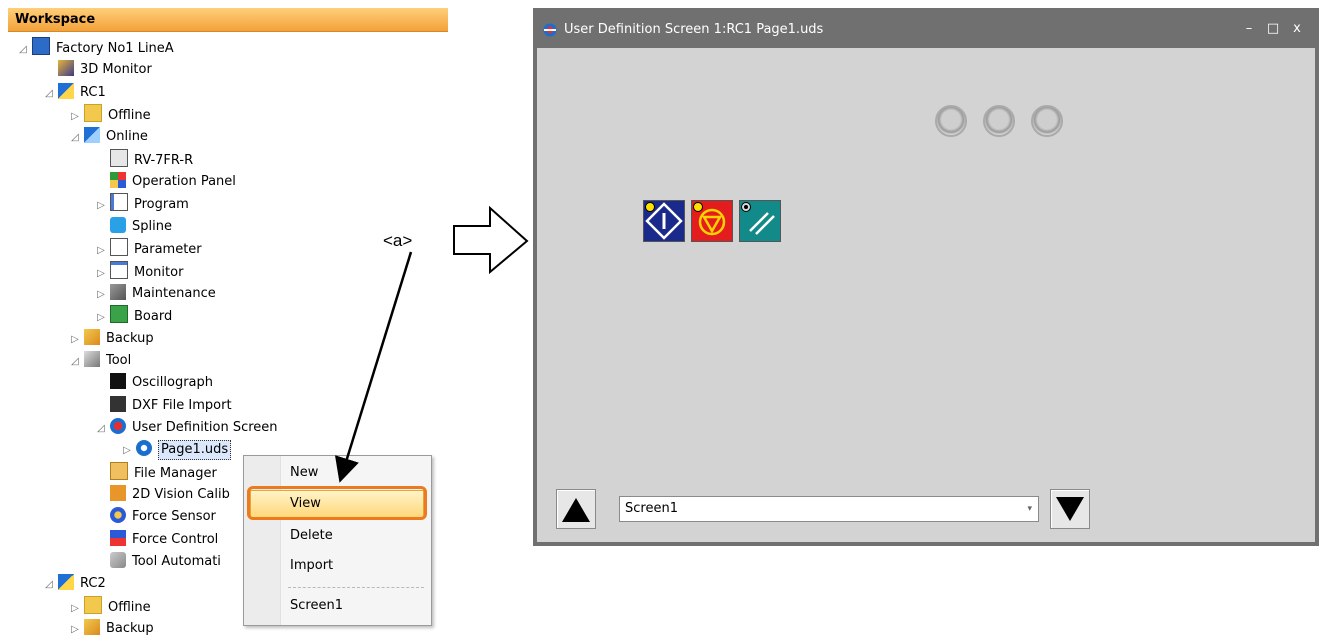 This screenshot has height=641, width=1325. I want to click on dropdown-arrow-icon: ▾, so click(1029, 509).